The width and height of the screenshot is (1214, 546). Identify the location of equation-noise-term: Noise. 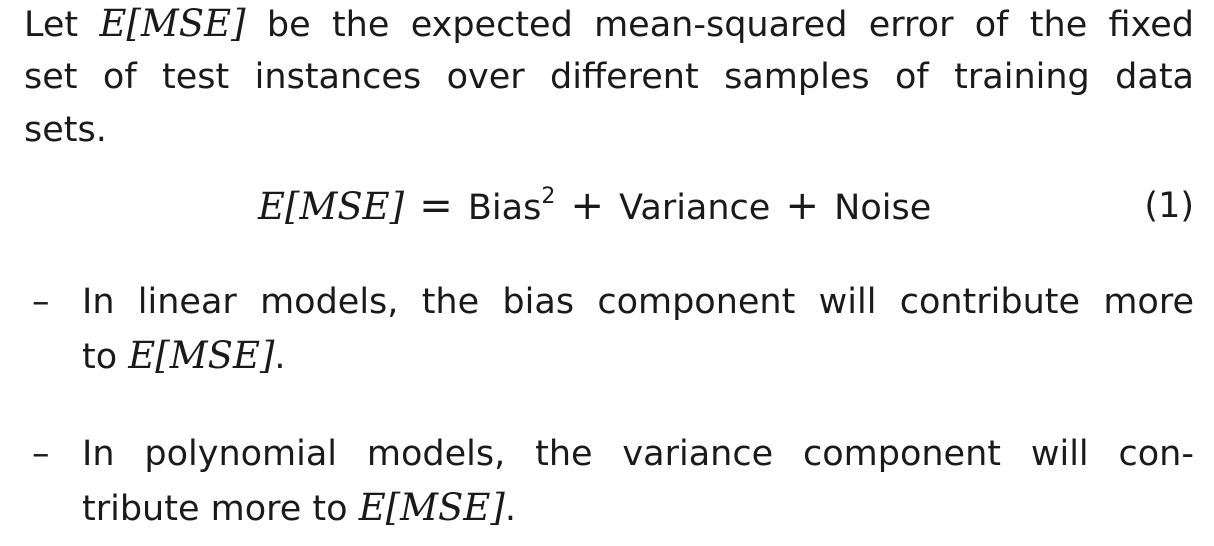
(883, 208).